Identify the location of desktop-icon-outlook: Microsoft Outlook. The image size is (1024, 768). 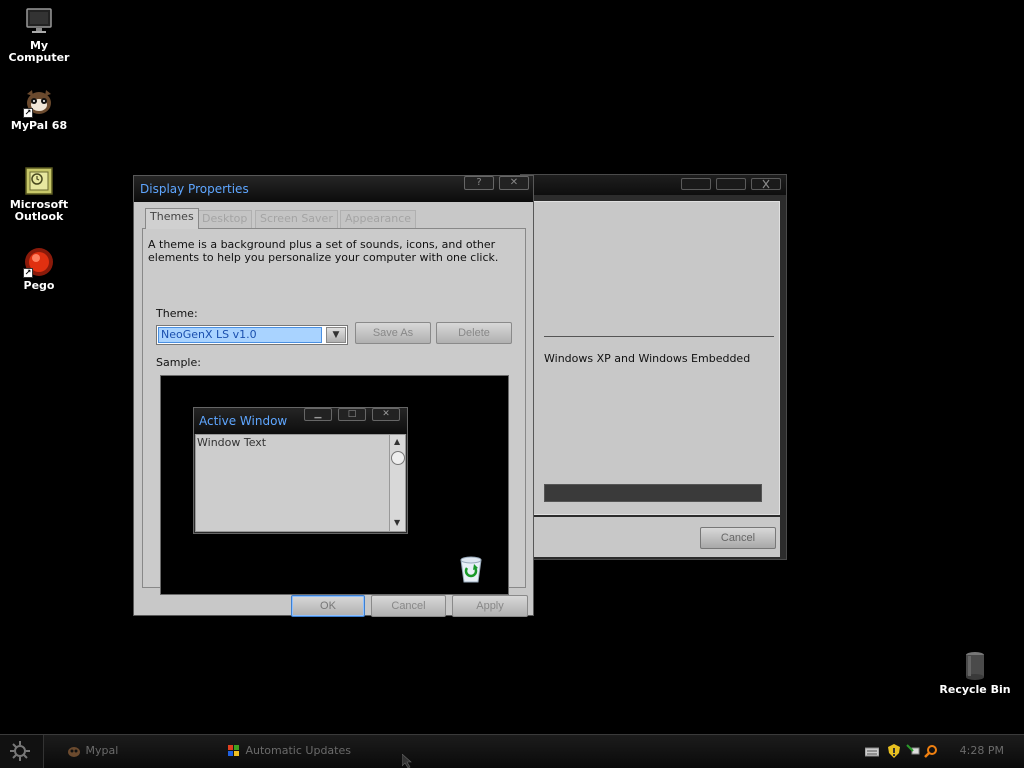
(39, 194).